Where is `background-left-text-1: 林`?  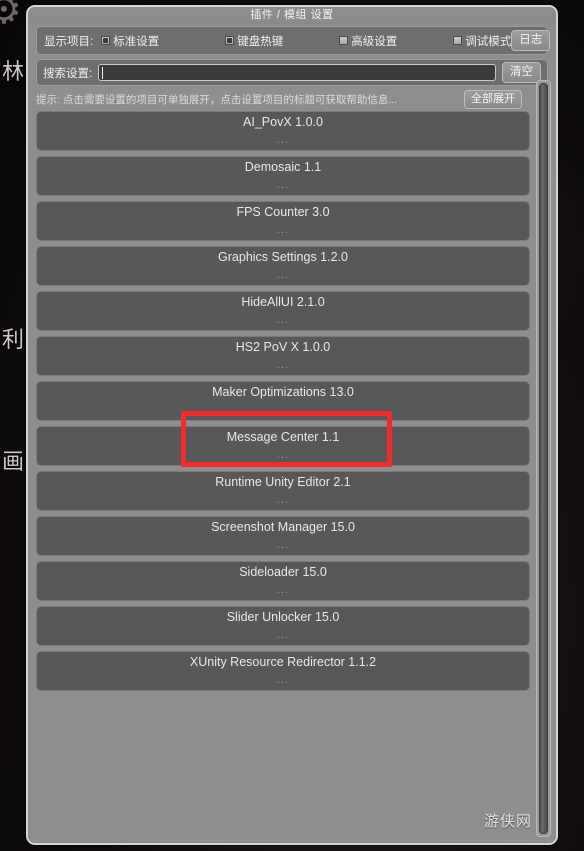
background-left-text-1: 林 is located at coordinates (13, 72).